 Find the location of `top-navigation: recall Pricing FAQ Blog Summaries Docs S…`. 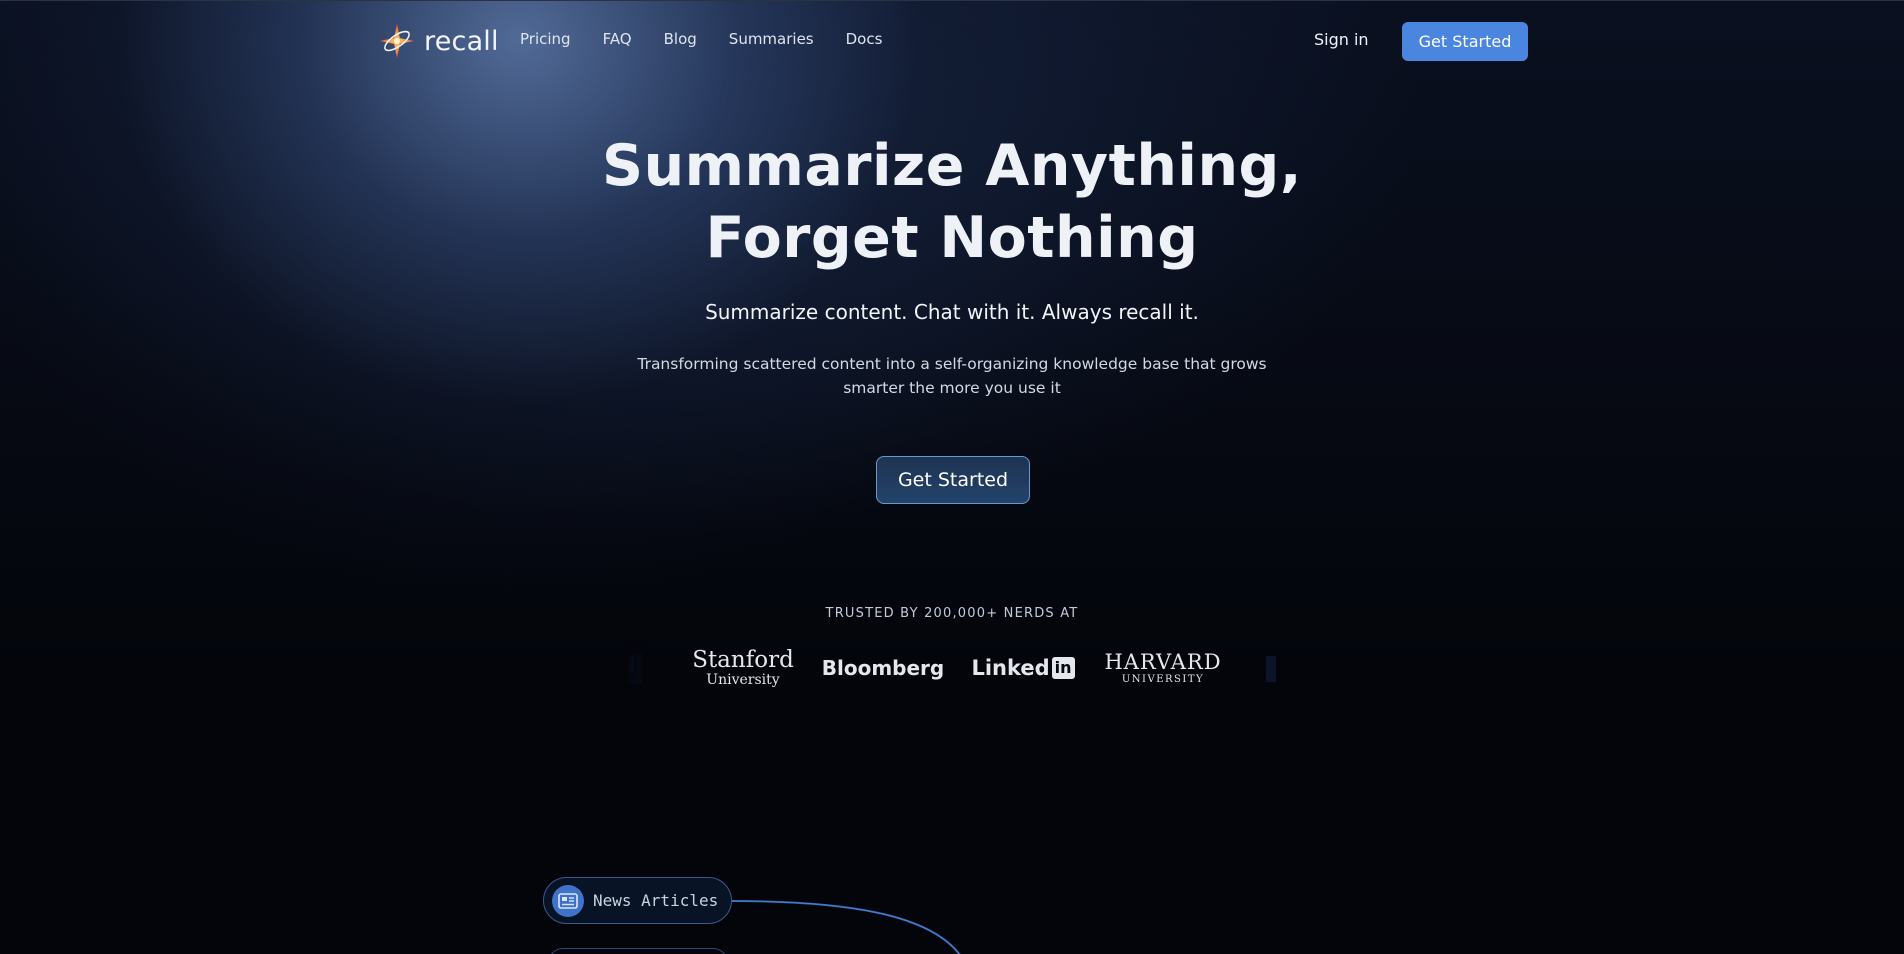

top-navigation: recall Pricing FAQ Blog Summaries Docs S… is located at coordinates (952, 41).